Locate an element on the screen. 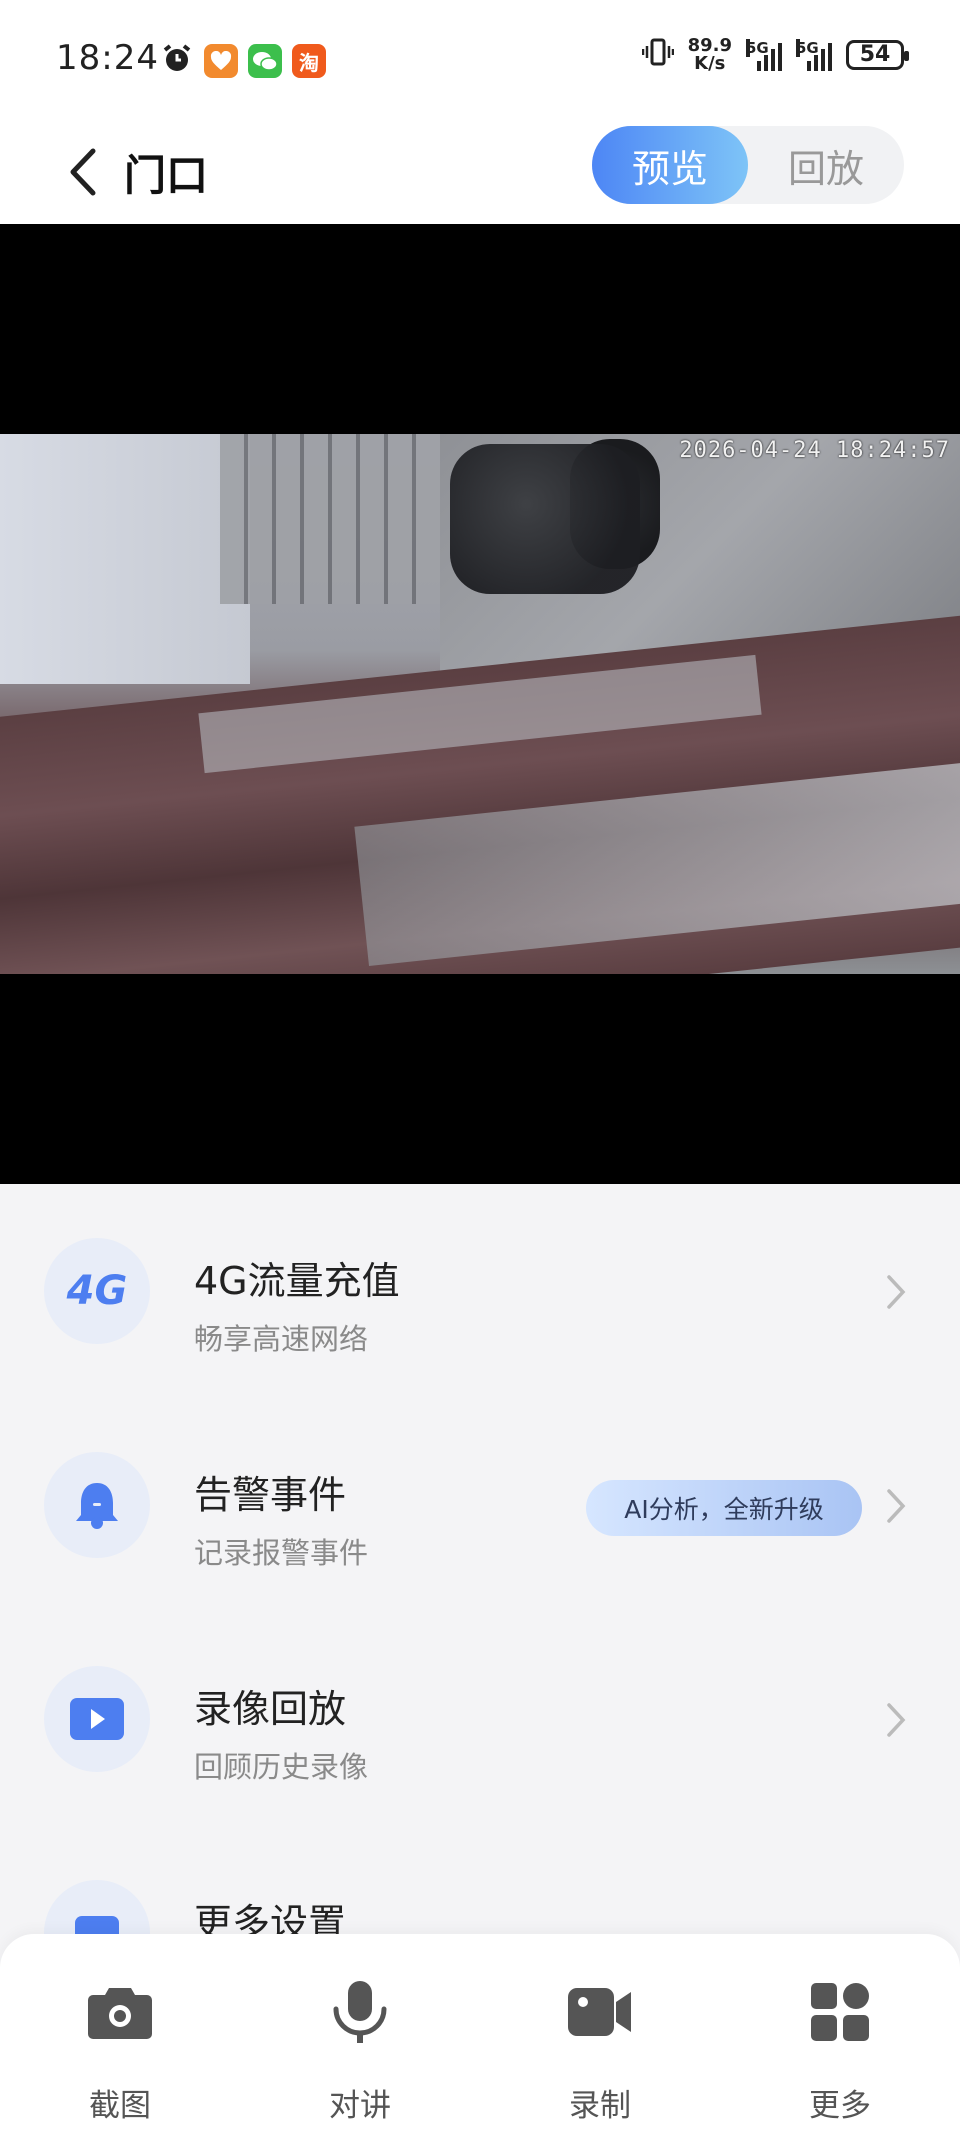  taobao-icon: 淘 is located at coordinates (309, 61).